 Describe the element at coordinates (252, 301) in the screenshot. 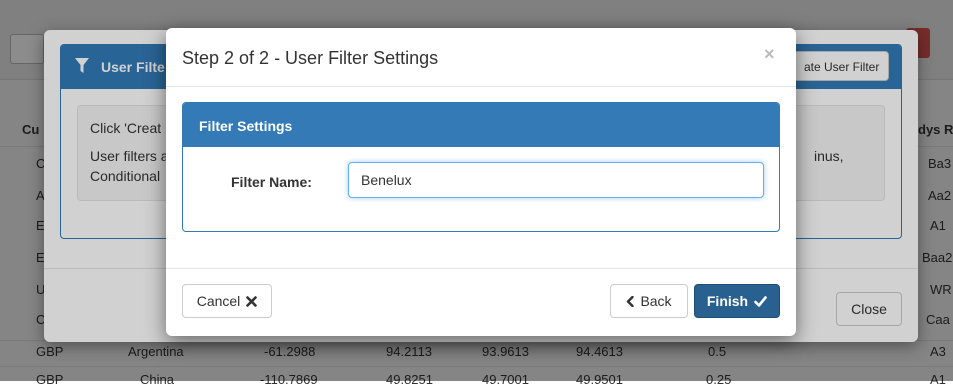

I see `close-x-icon` at that location.